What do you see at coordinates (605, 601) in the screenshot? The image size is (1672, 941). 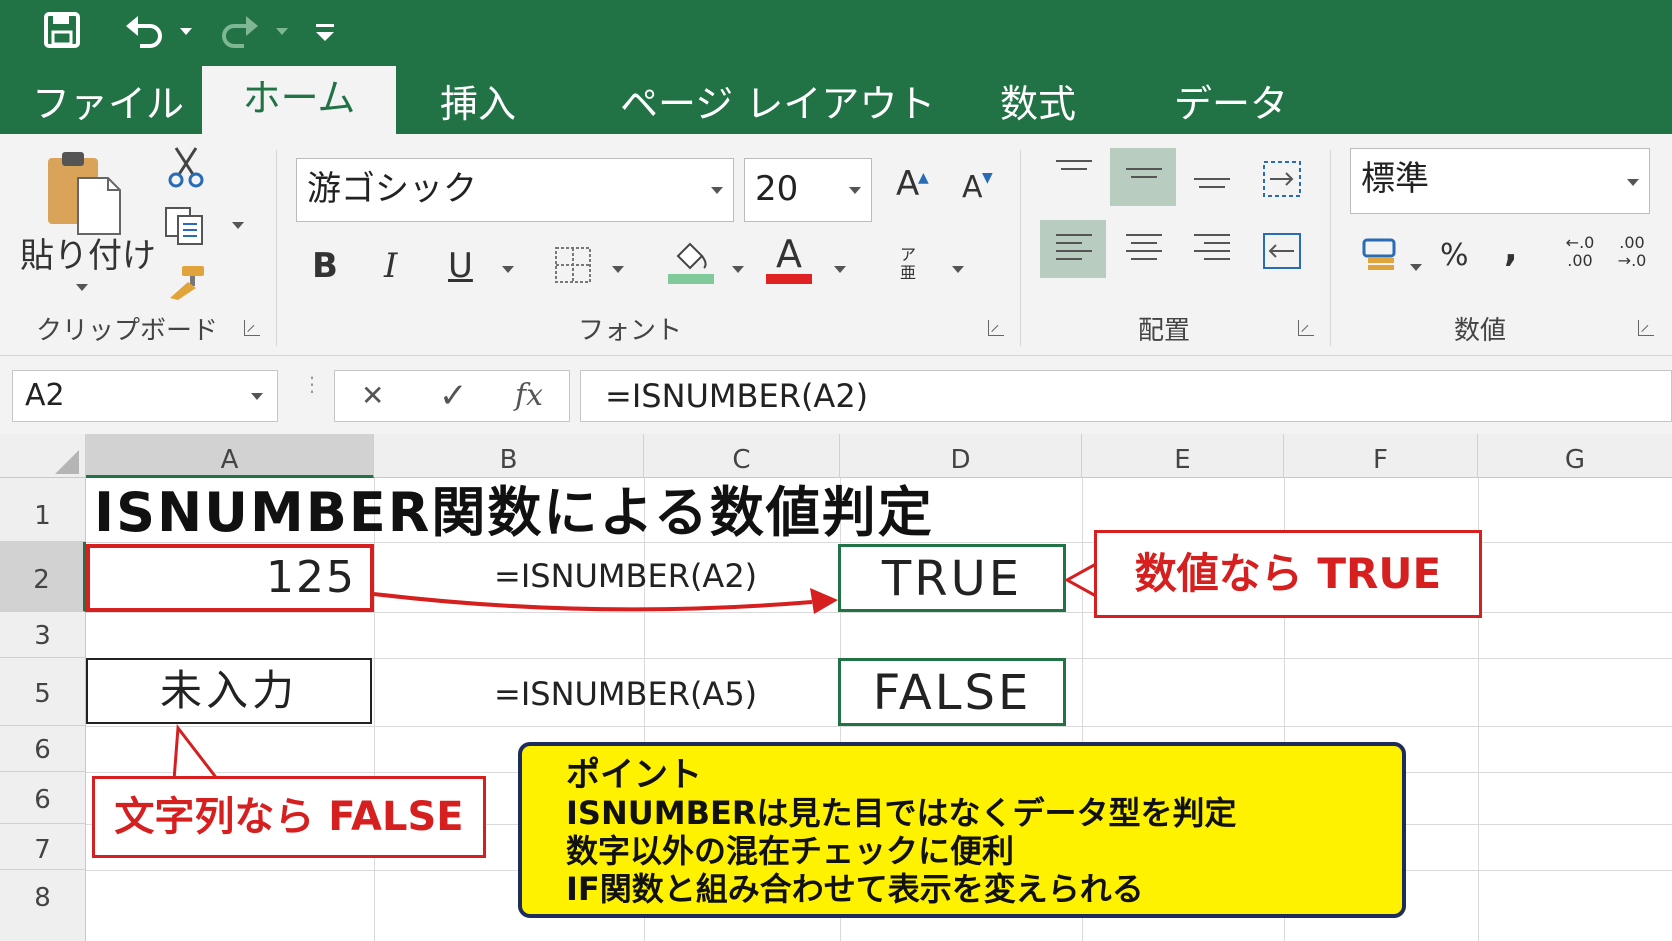 I see `arrow-a2-to-d2` at bounding box center [605, 601].